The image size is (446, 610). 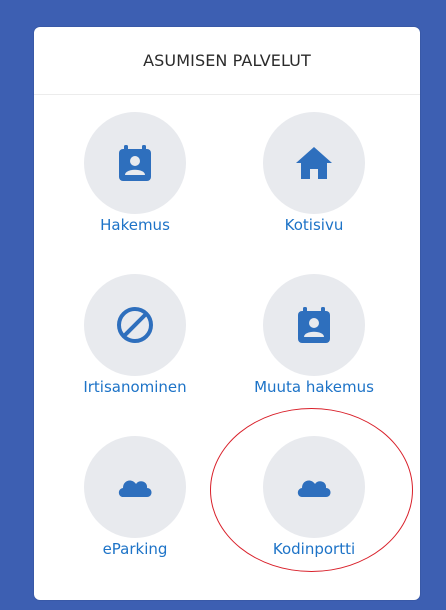 I want to click on tile-kodinportti: Kodinportti, so click(x=314, y=501).